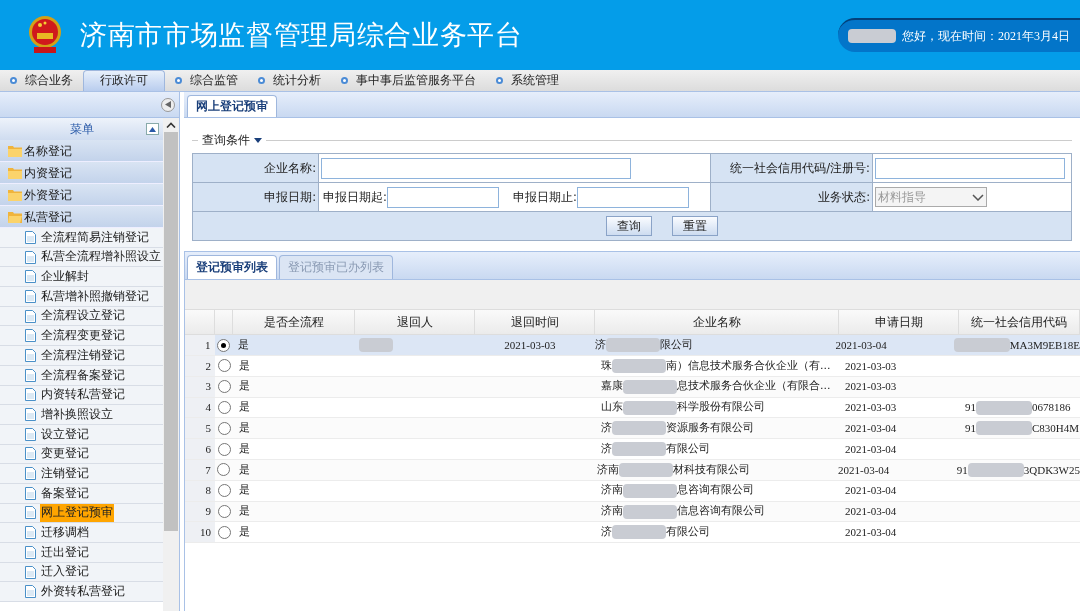 This screenshot has height=611, width=1080. Describe the element at coordinates (715, 490) in the screenshot. I see `table-cell: 息咨询有限公司` at that location.